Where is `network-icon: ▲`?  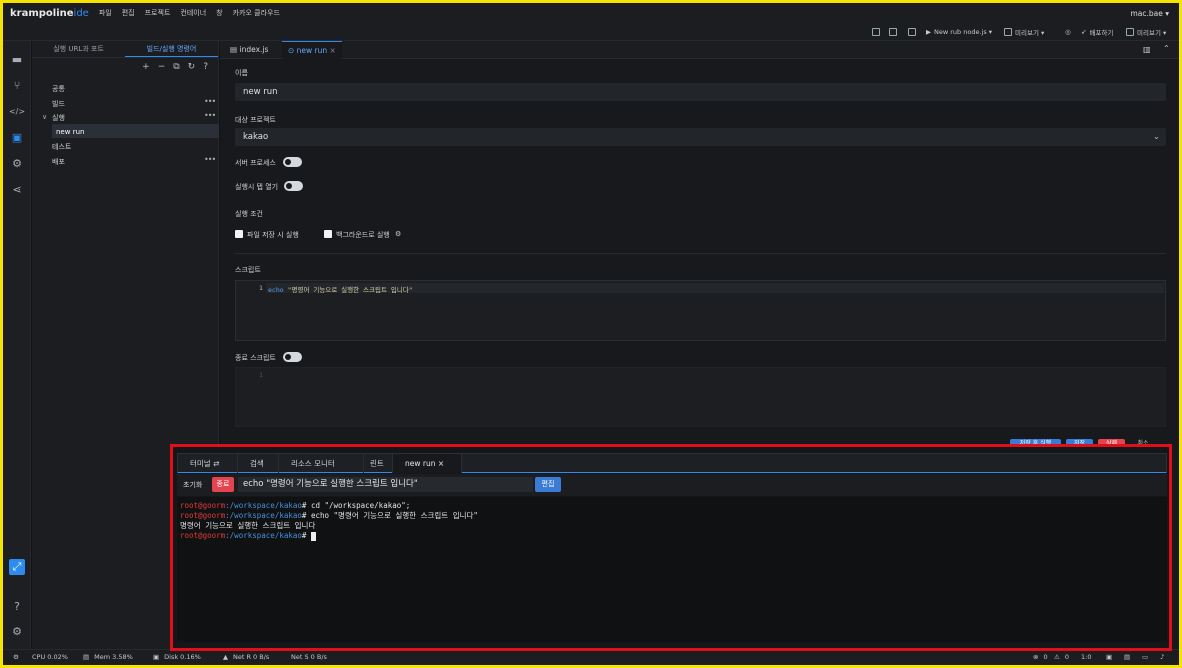 network-icon: ▲ is located at coordinates (225, 657).